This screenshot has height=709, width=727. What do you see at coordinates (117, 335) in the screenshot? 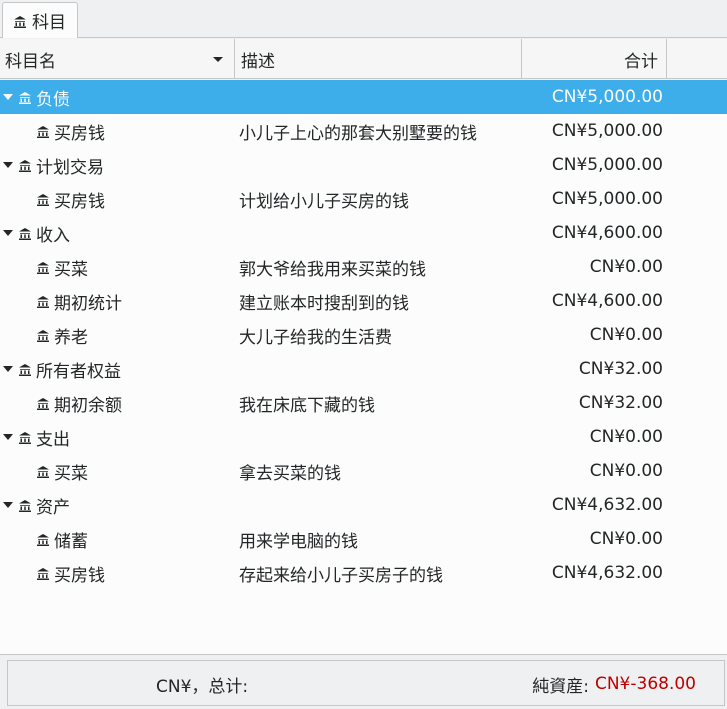
I see `account-name-cell: 养老` at bounding box center [117, 335].